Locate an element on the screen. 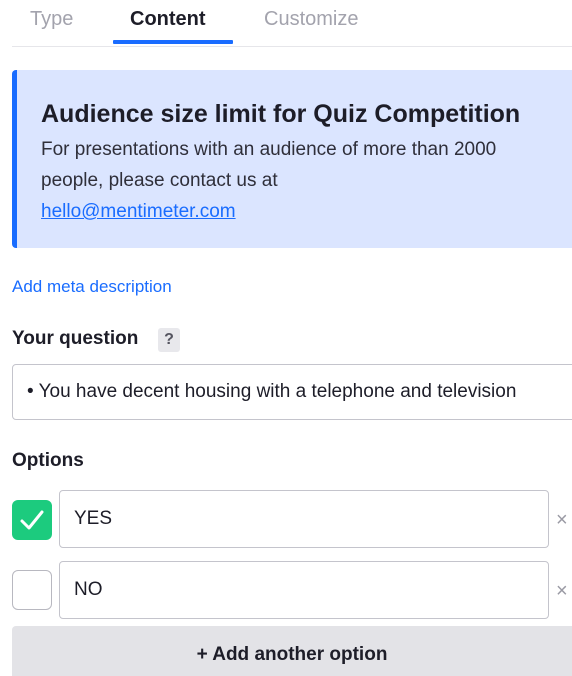 This screenshot has width=572, height=676. add-option-button: + Add another option is located at coordinates (292, 651).